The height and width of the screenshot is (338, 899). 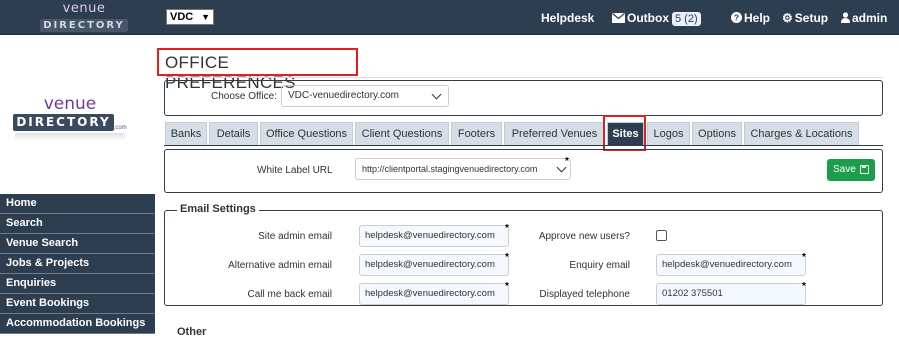 I want to click on sidebar-logo: venue DIRECTORY .com, so click(x=70, y=126).